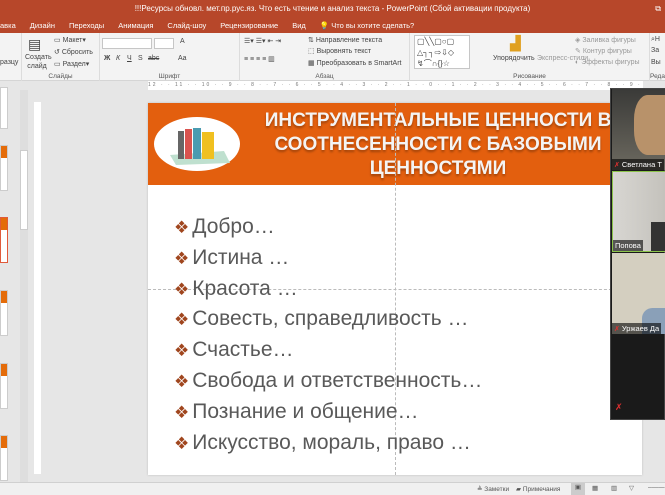 This screenshot has height=495, width=665. I want to click on section-button: ▭ Раздел▾, so click(71, 64).